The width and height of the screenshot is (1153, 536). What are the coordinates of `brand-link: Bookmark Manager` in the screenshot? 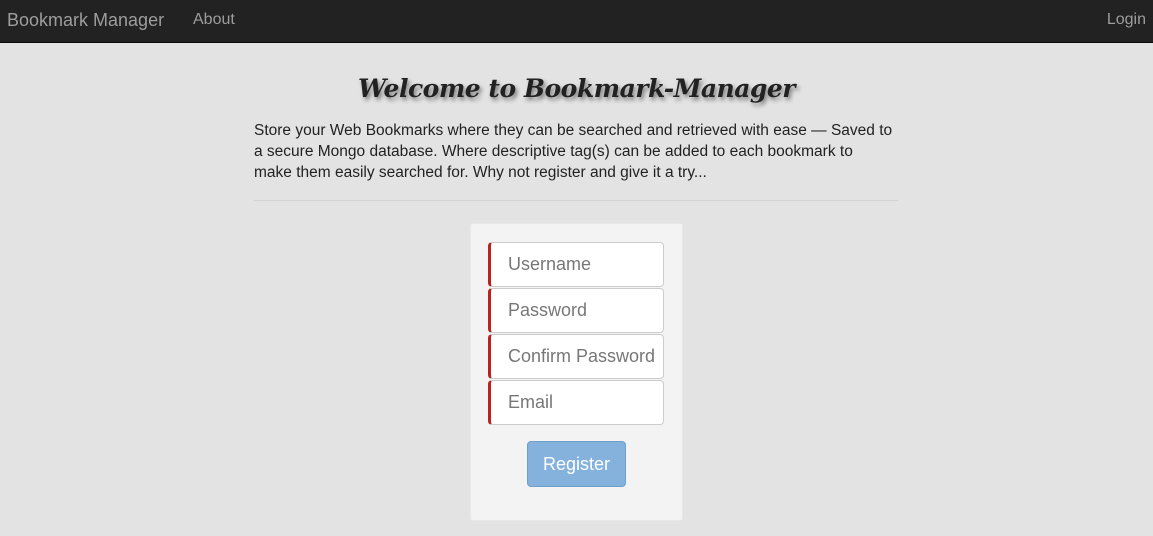 It's located at (85, 20).